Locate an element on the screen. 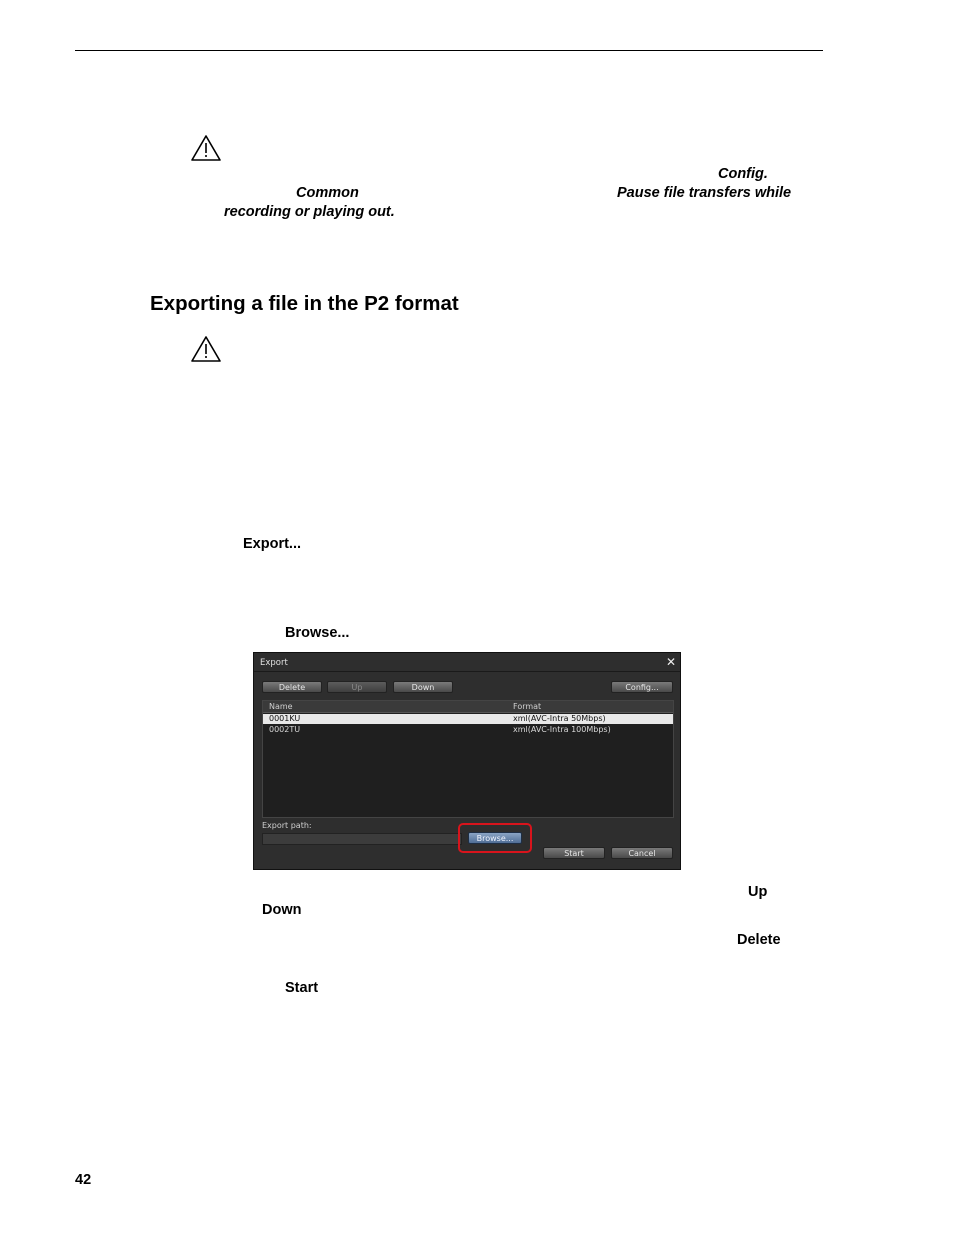  export-path-label: Export path: is located at coordinates (287, 825).